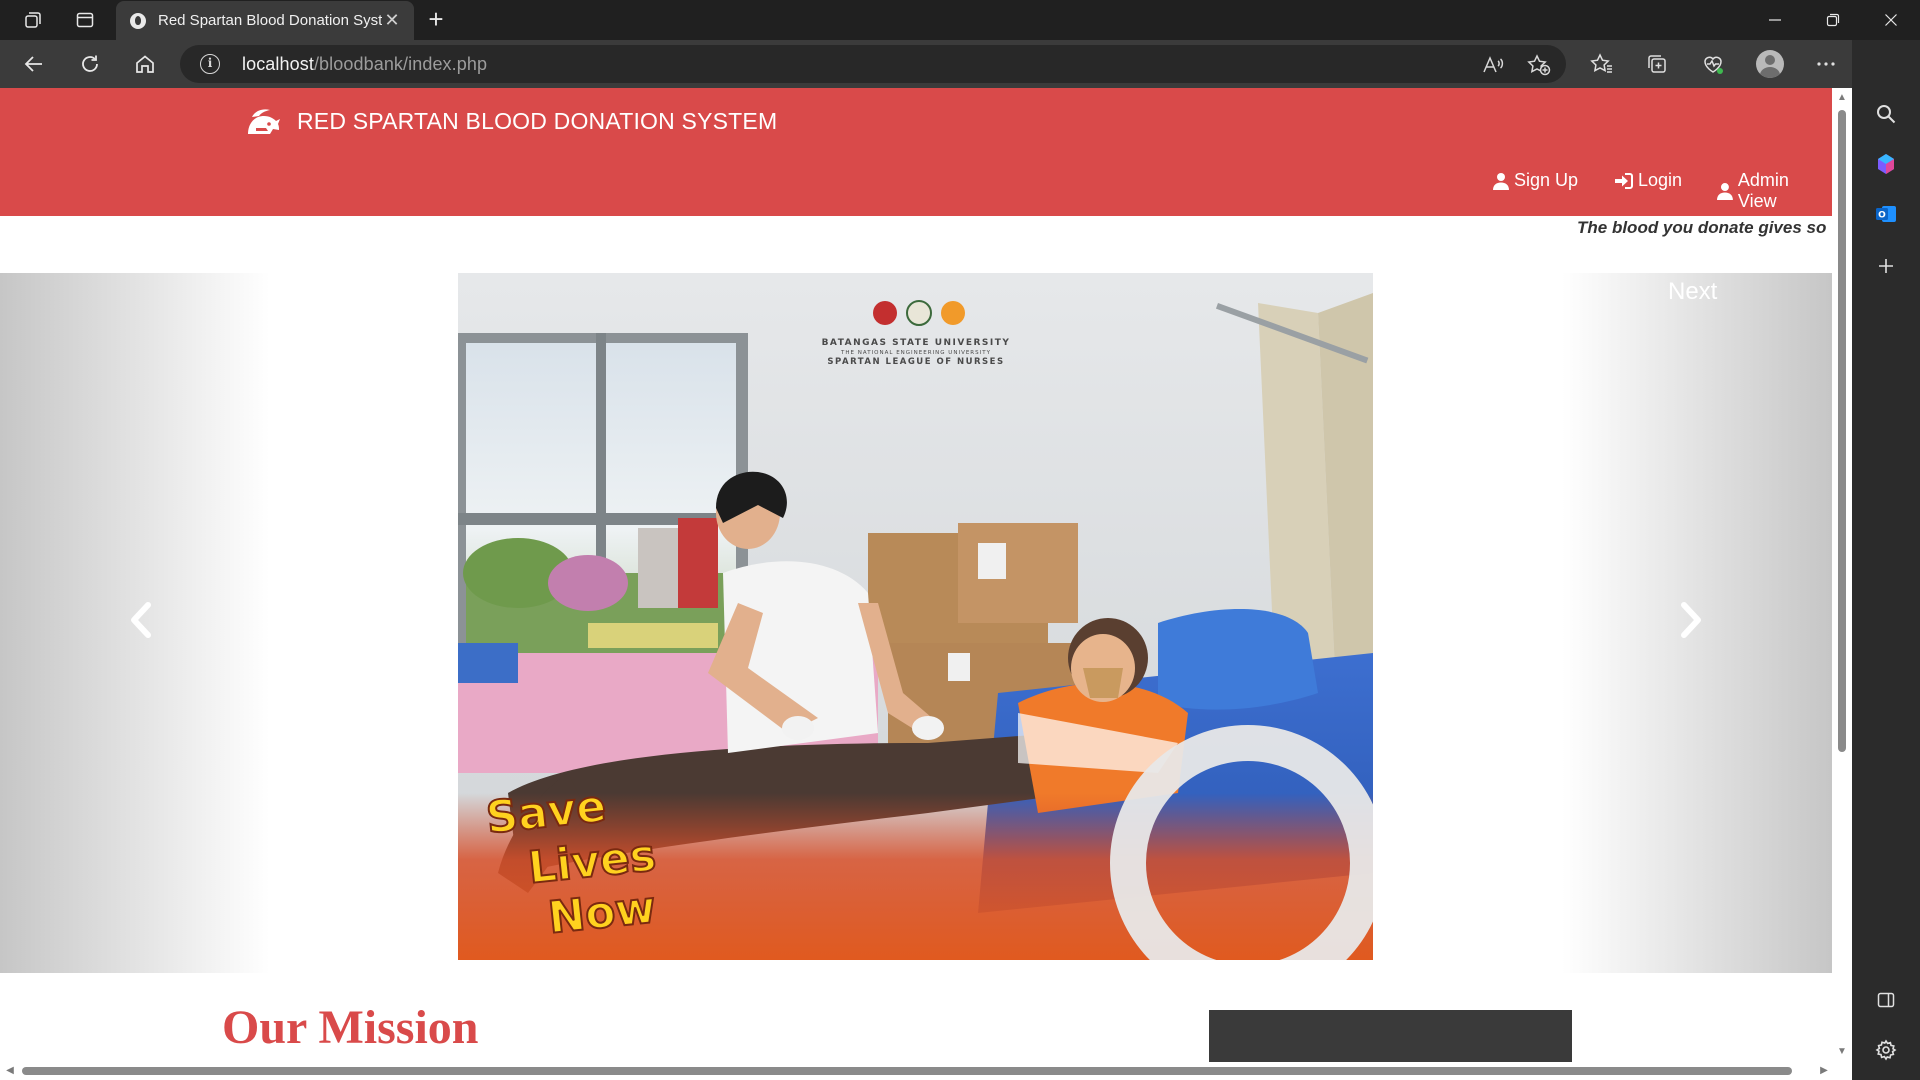  What do you see at coordinates (1886, 164) in the screenshot?
I see `copilot-sidebar-icon` at bounding box center [1886, 164].